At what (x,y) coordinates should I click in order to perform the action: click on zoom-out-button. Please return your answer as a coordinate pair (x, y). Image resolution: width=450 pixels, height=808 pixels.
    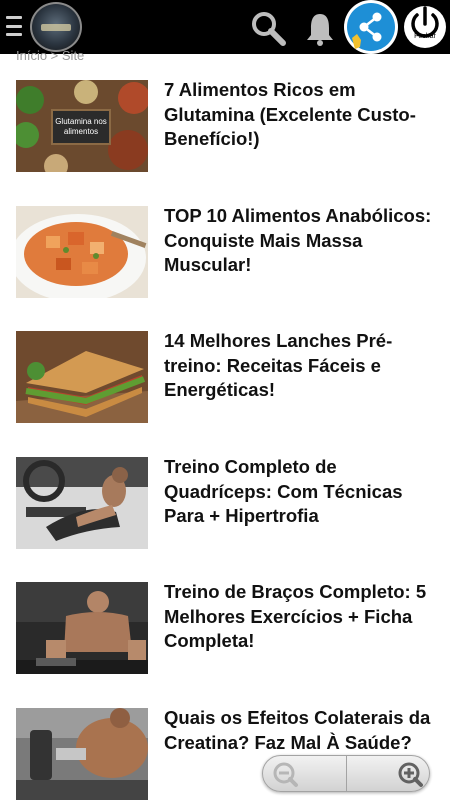
    Looking at the image, I should click on (304, 773).